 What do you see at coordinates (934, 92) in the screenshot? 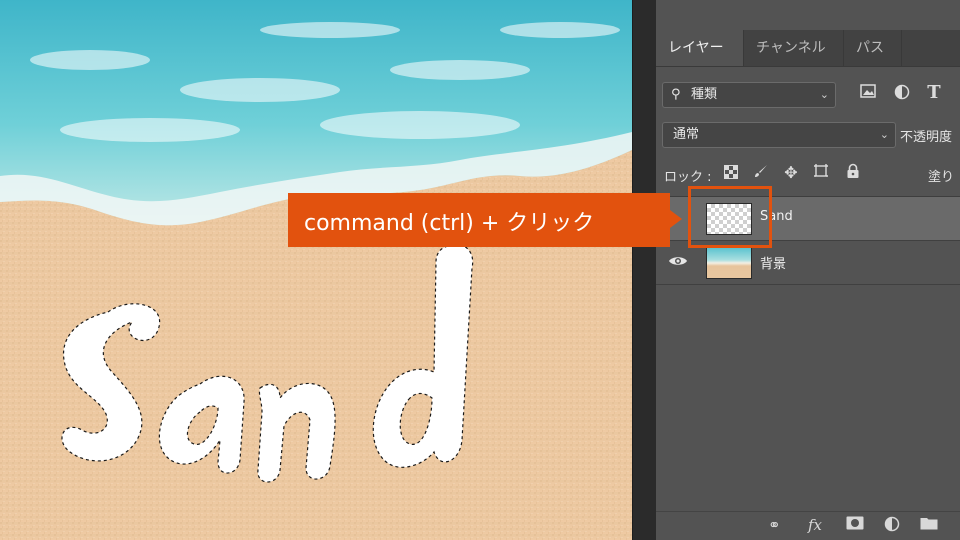
I see `type-icon: T` at bounding box center [934, 92].